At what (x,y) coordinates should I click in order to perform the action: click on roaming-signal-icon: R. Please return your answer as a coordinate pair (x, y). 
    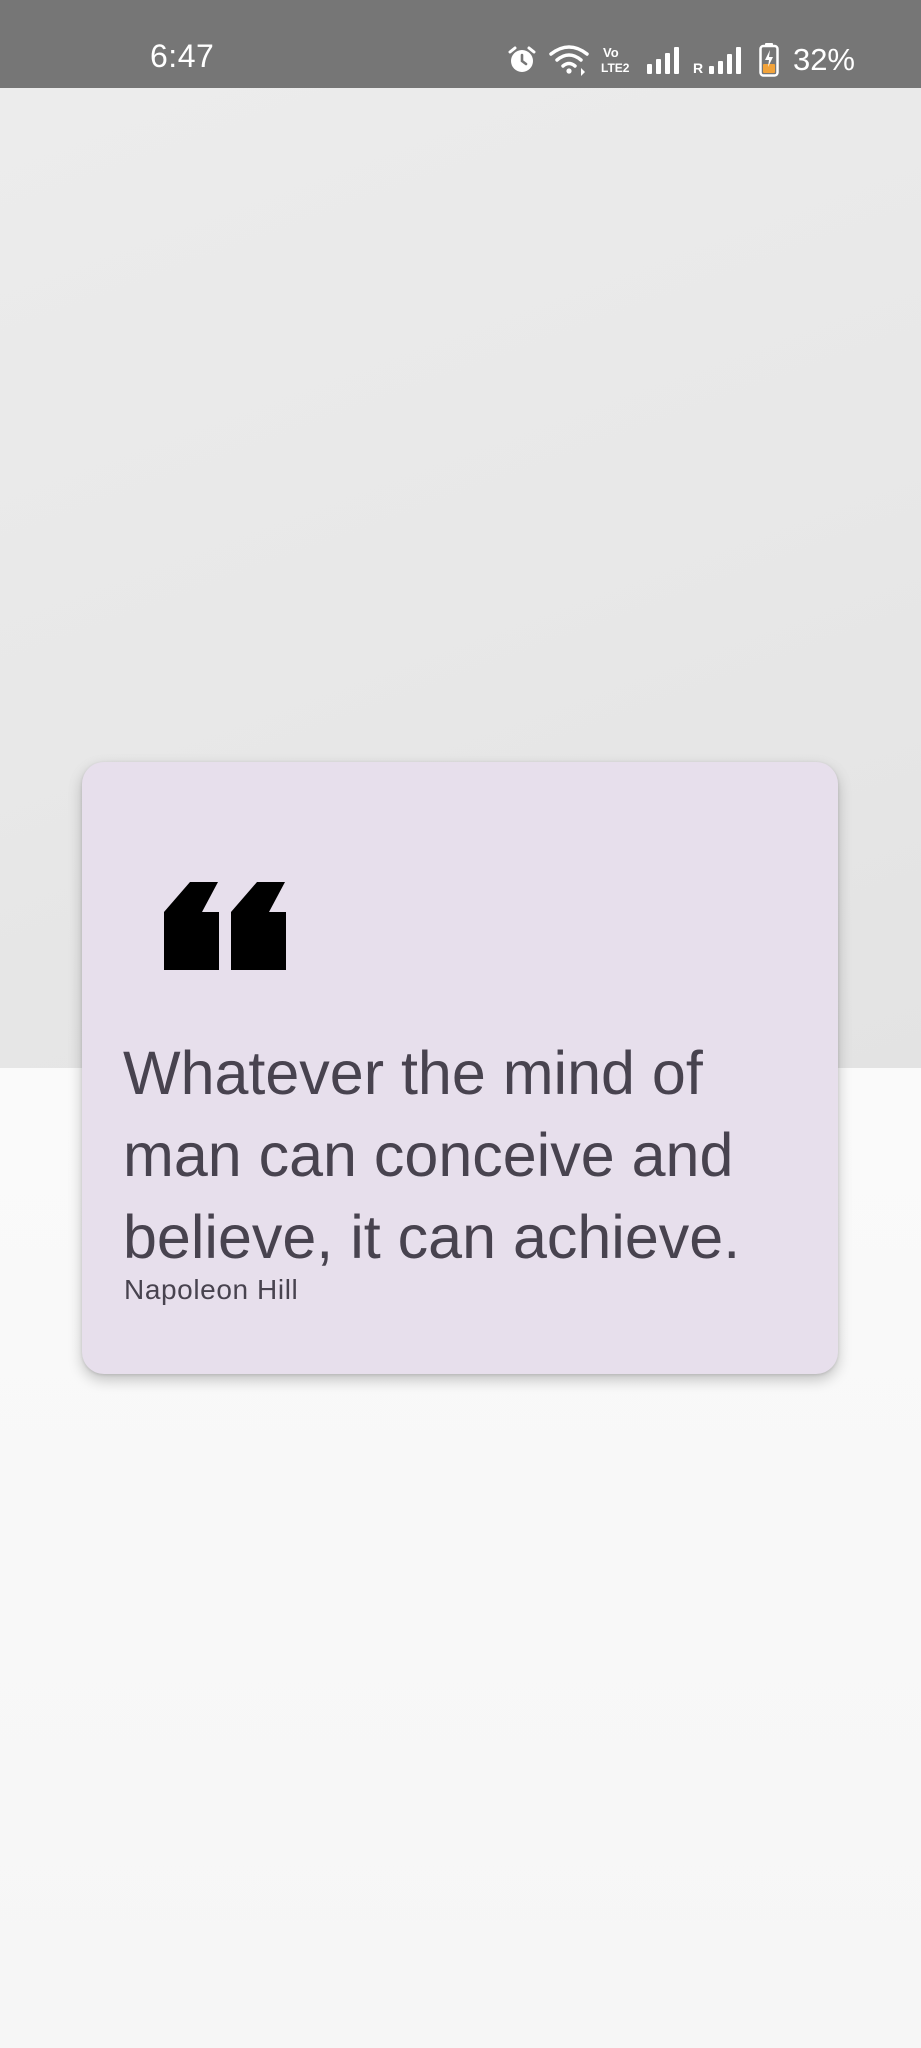
    Looking at the image, I should click on (720, 60).